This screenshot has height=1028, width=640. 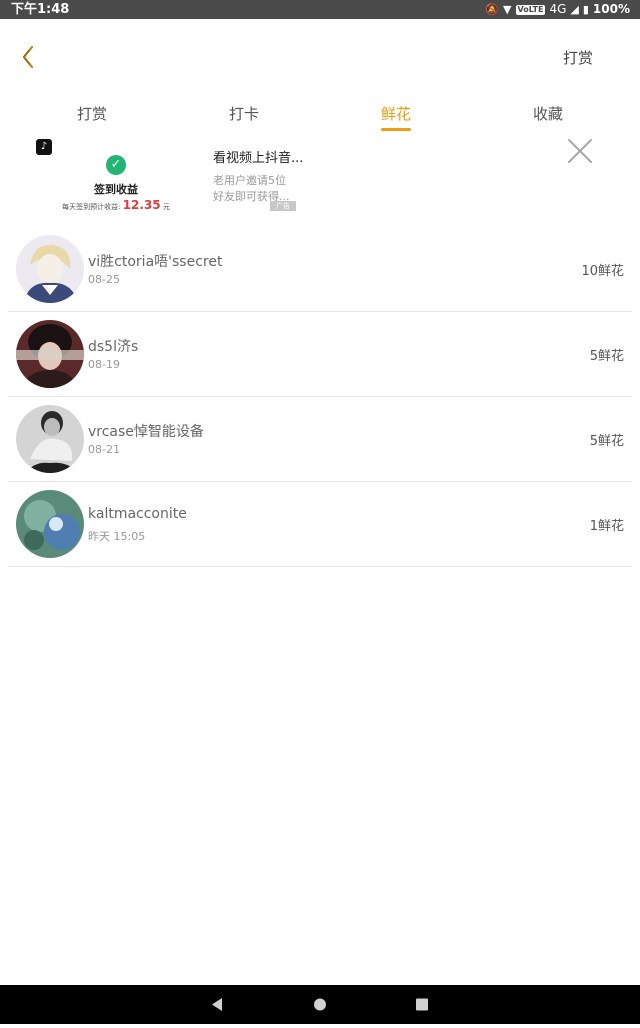 I want to click on chevron-left-icon, so click(x=28, y=57).